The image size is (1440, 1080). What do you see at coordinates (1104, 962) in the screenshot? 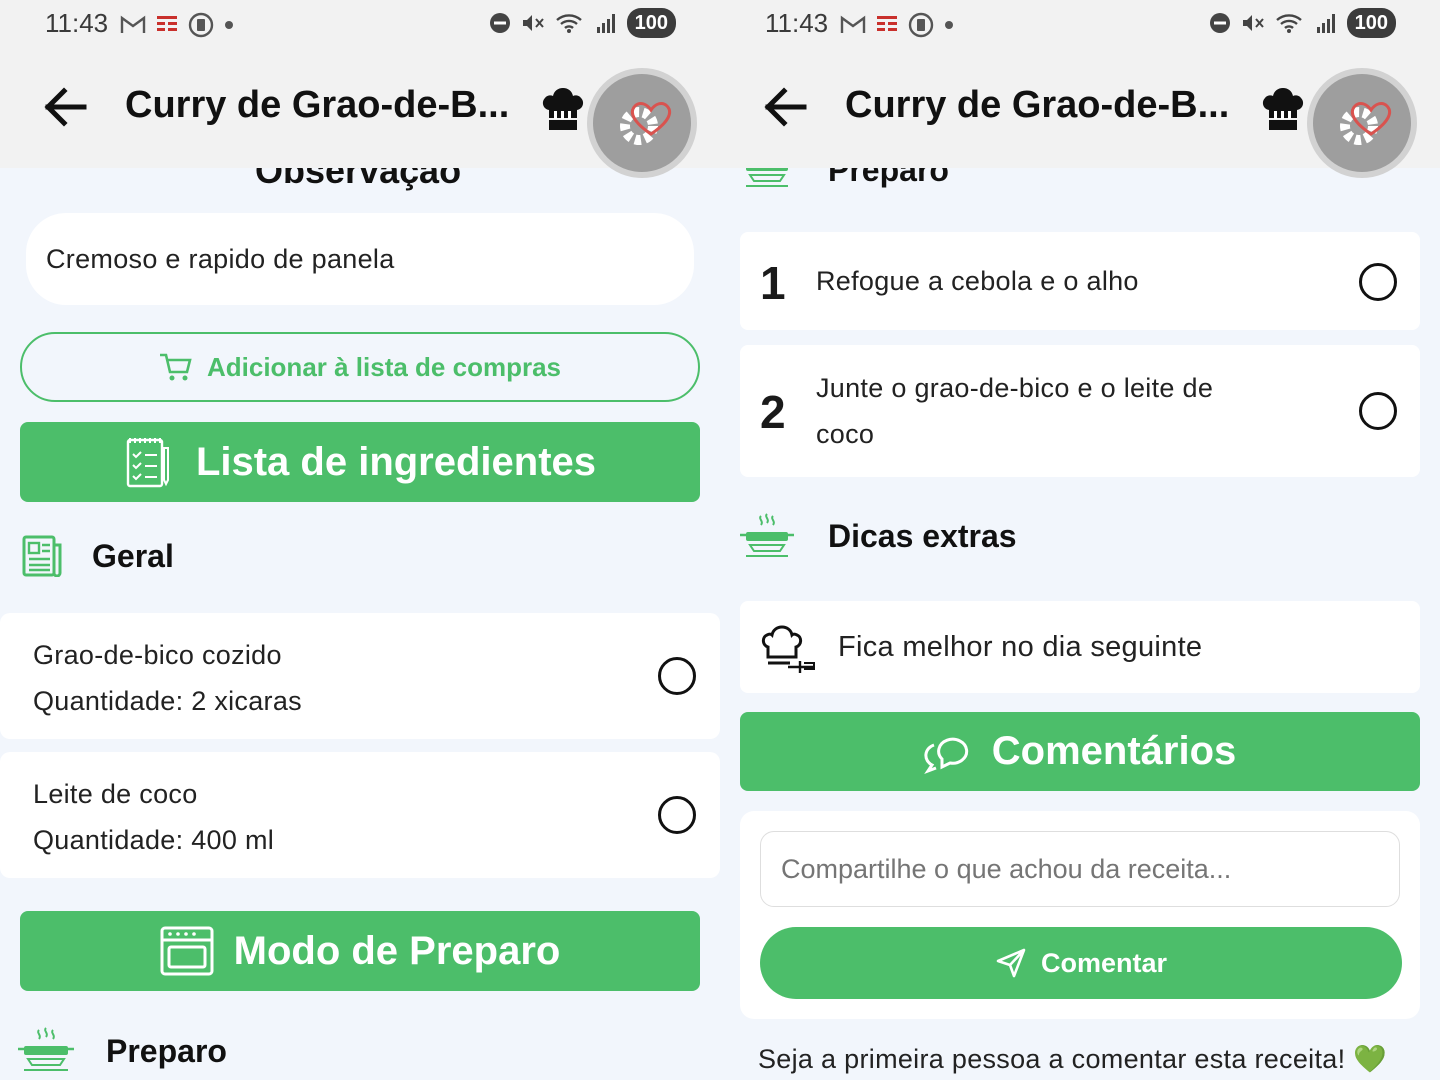
I see `comment-submit-label: Comentar` at bounding box center [1104, 962].